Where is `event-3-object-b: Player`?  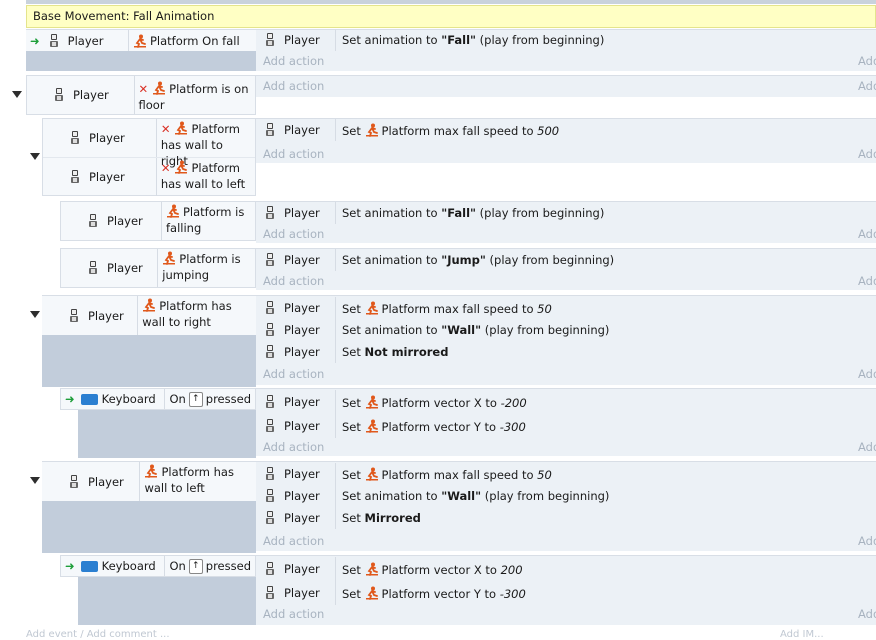
event-3-object-b: Player is located at coordinates (100, 177).